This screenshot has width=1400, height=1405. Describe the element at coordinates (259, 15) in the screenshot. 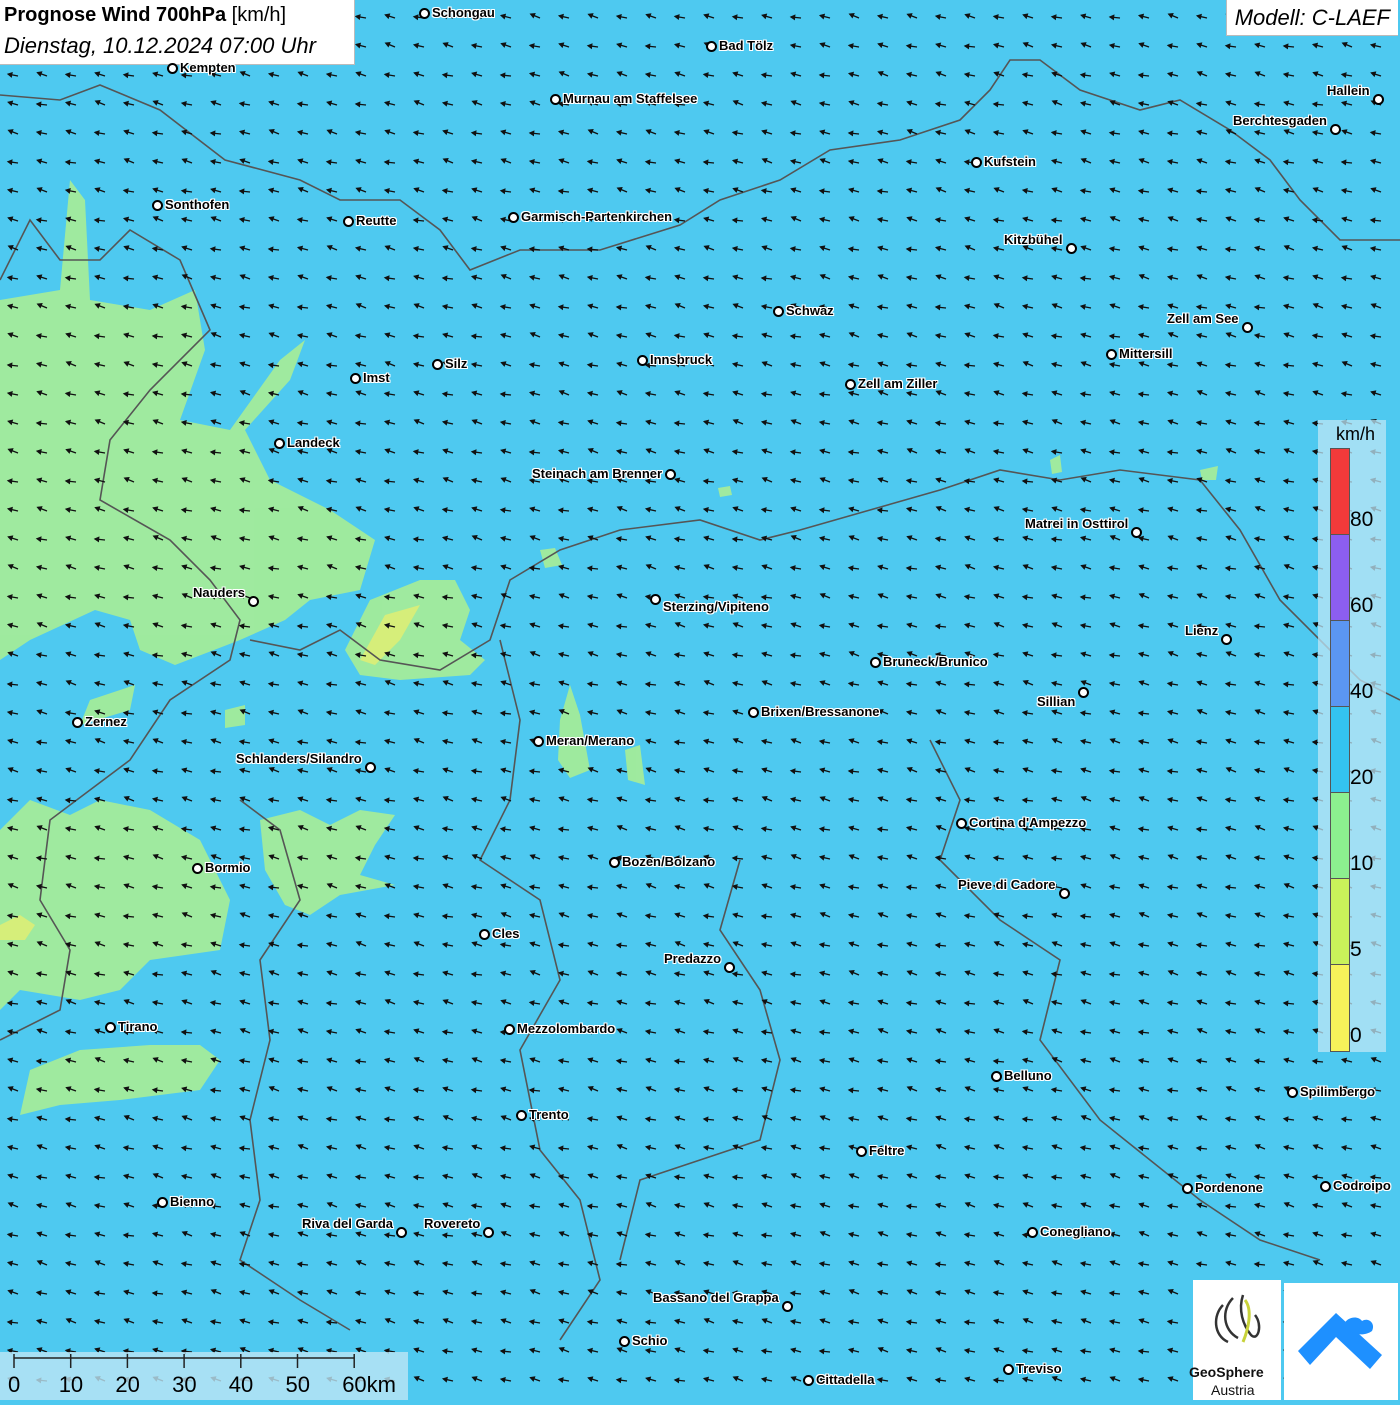

I see `map-title-unit: [km/h]` at that location.